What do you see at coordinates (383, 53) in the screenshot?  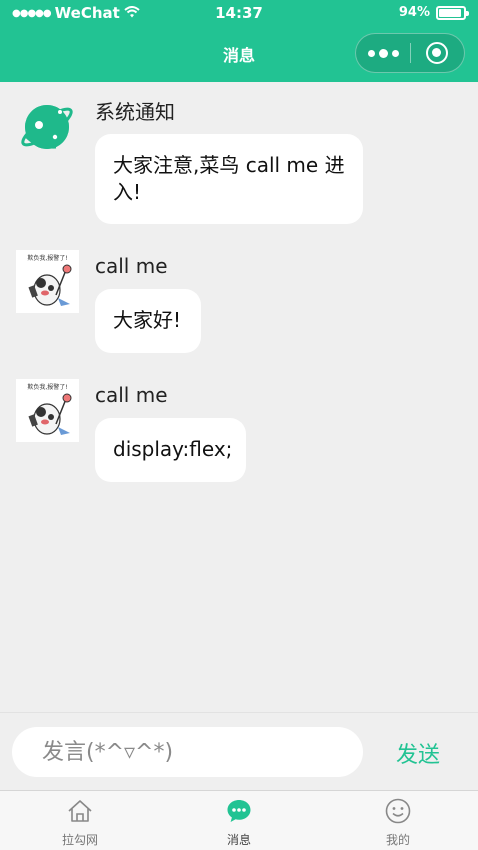 I see `more-options-button` at bounding box center [383, 53].